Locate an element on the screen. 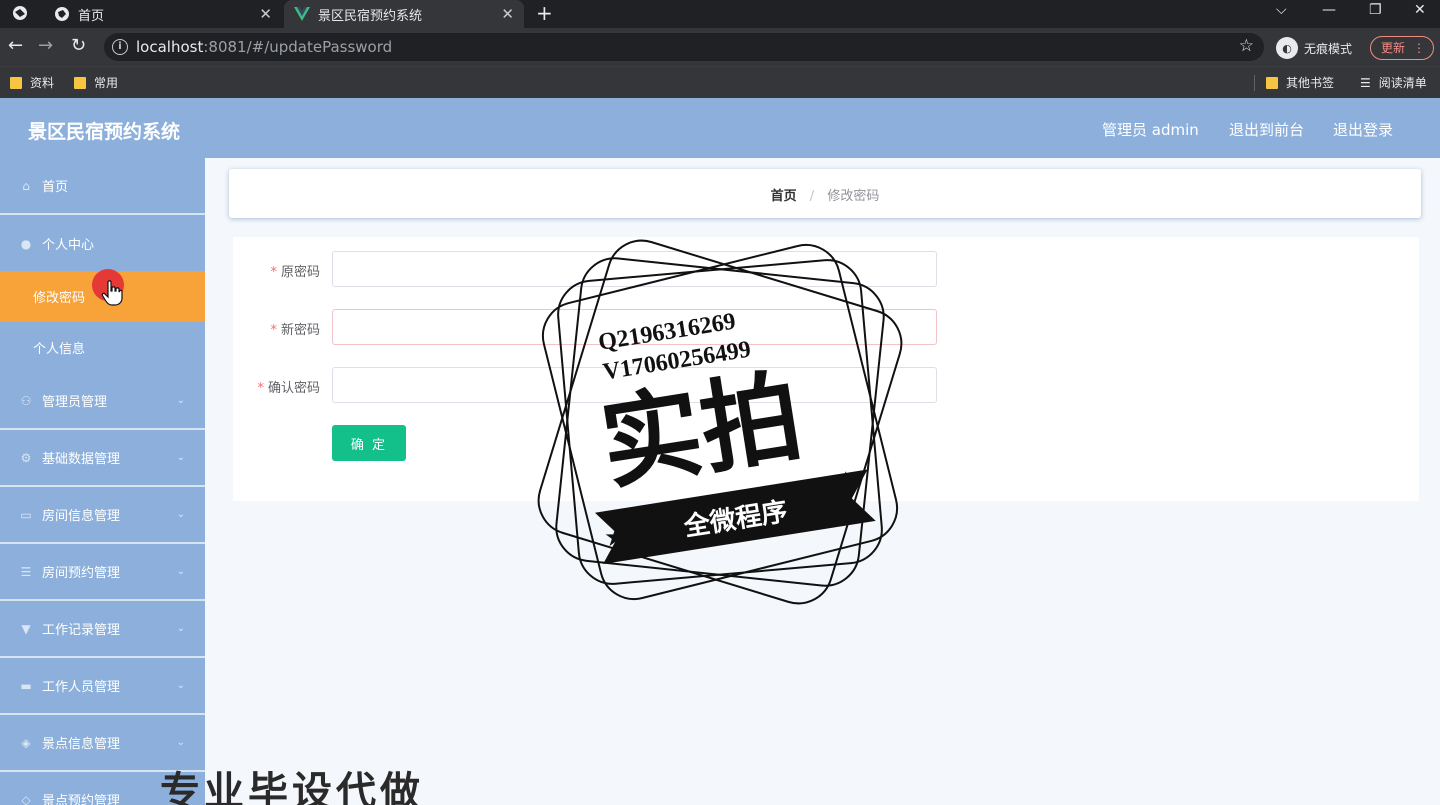  breadcrumb: 首页 / 修改密码 is located at coordinates (825, 193).